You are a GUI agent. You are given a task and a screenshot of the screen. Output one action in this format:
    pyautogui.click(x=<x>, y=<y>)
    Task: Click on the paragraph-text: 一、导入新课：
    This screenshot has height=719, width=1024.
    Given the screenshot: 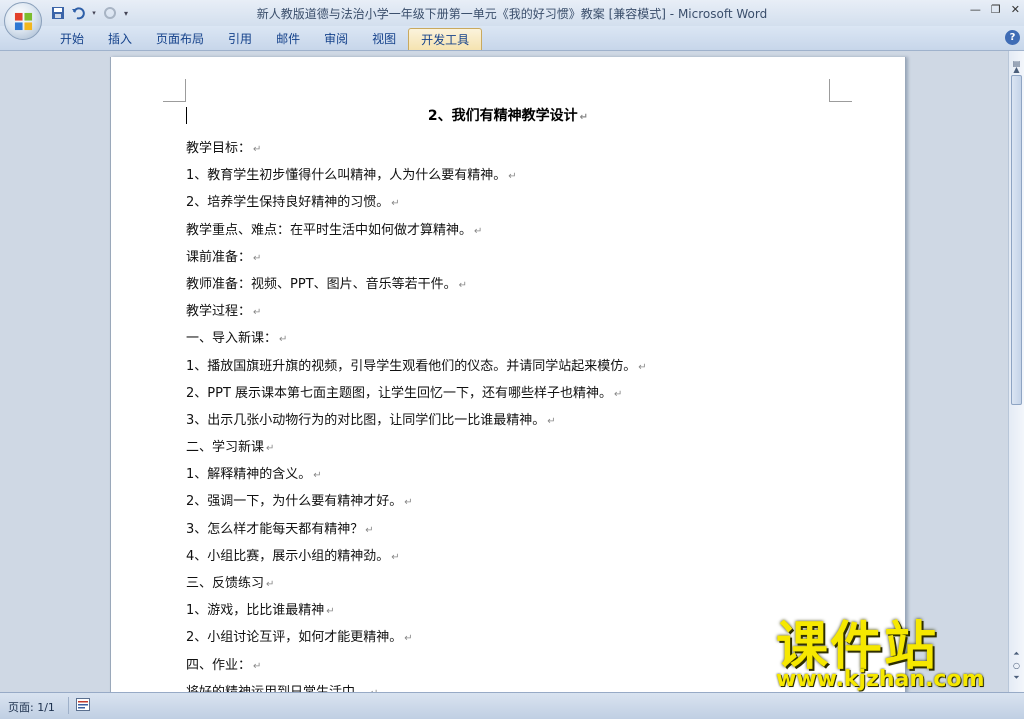 What is the action you would take?
    pyautogui.click(x=232, y=339)
    